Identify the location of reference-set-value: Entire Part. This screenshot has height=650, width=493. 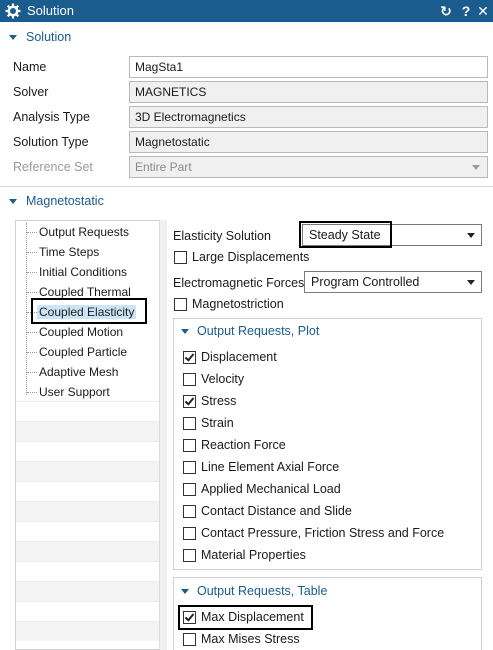
(163, 167).